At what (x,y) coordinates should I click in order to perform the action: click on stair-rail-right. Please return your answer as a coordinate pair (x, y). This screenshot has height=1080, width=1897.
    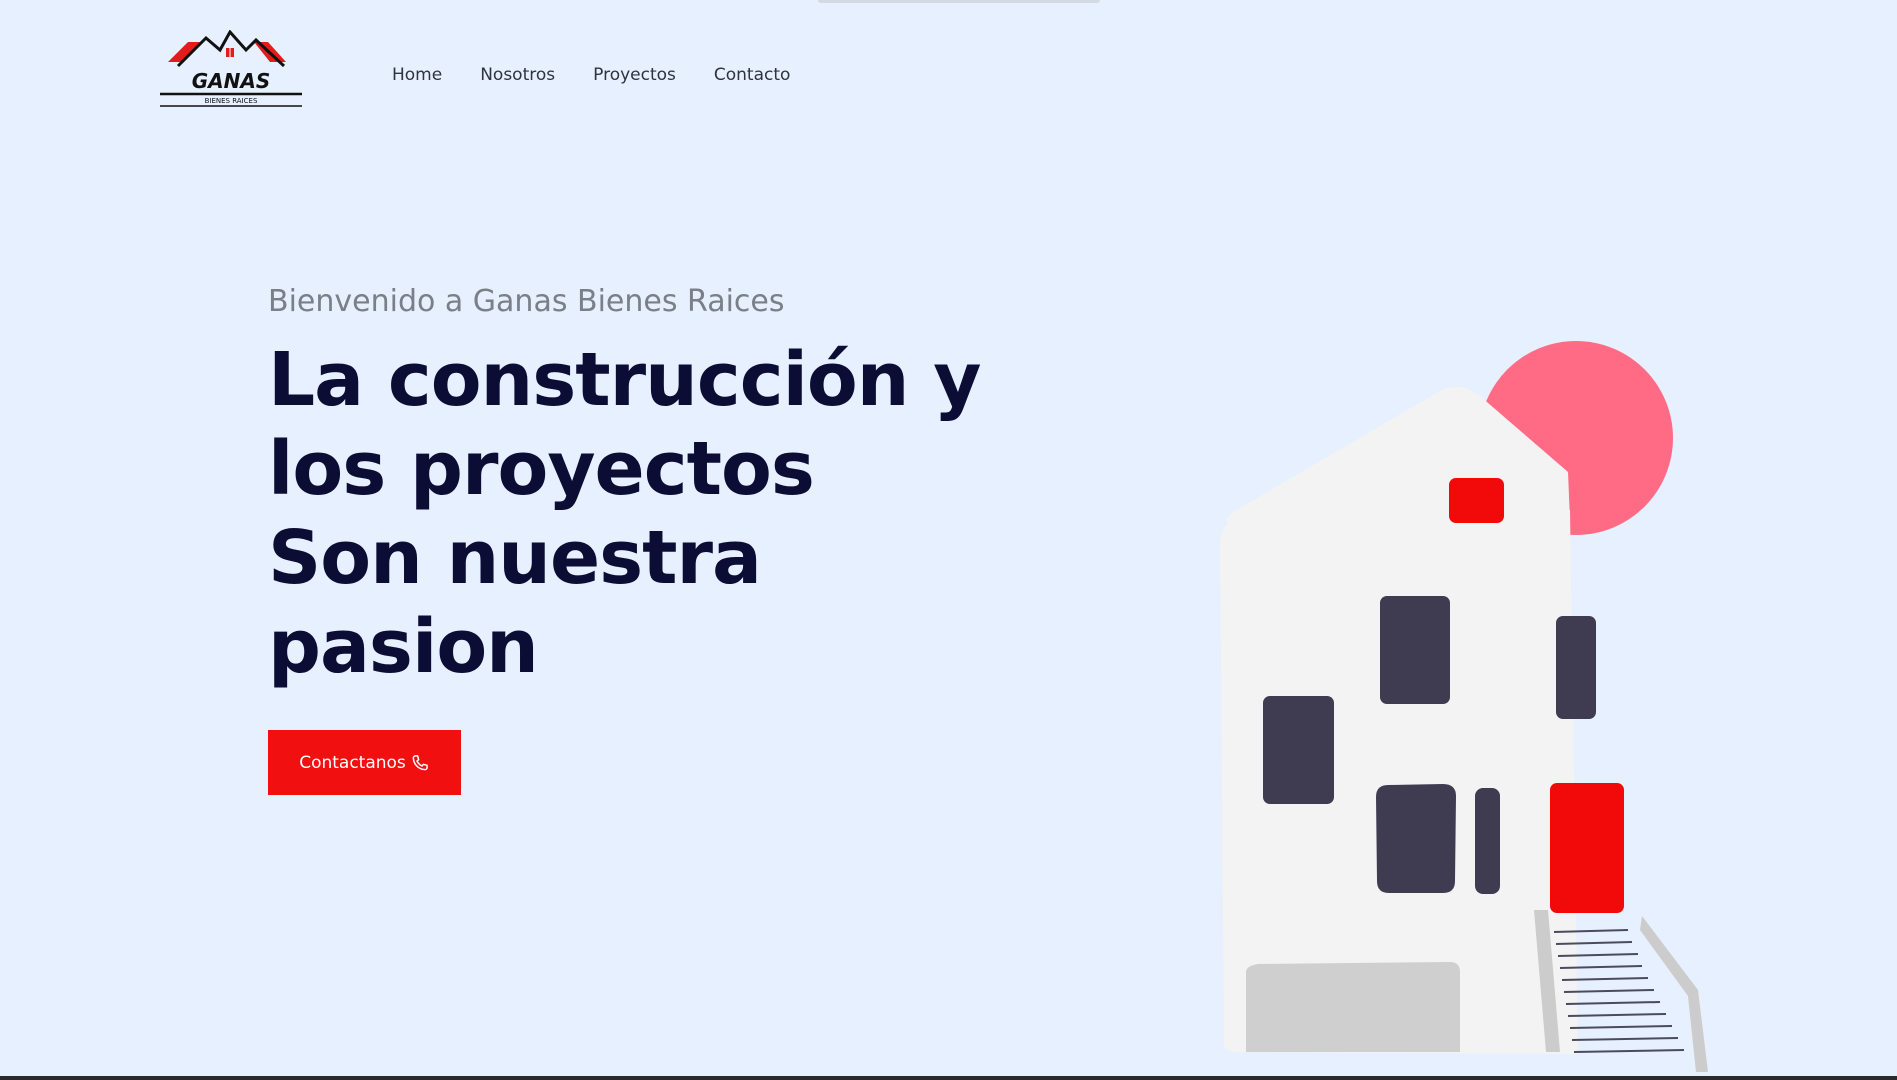
    Looking at the image, I should click on (1674, 994).